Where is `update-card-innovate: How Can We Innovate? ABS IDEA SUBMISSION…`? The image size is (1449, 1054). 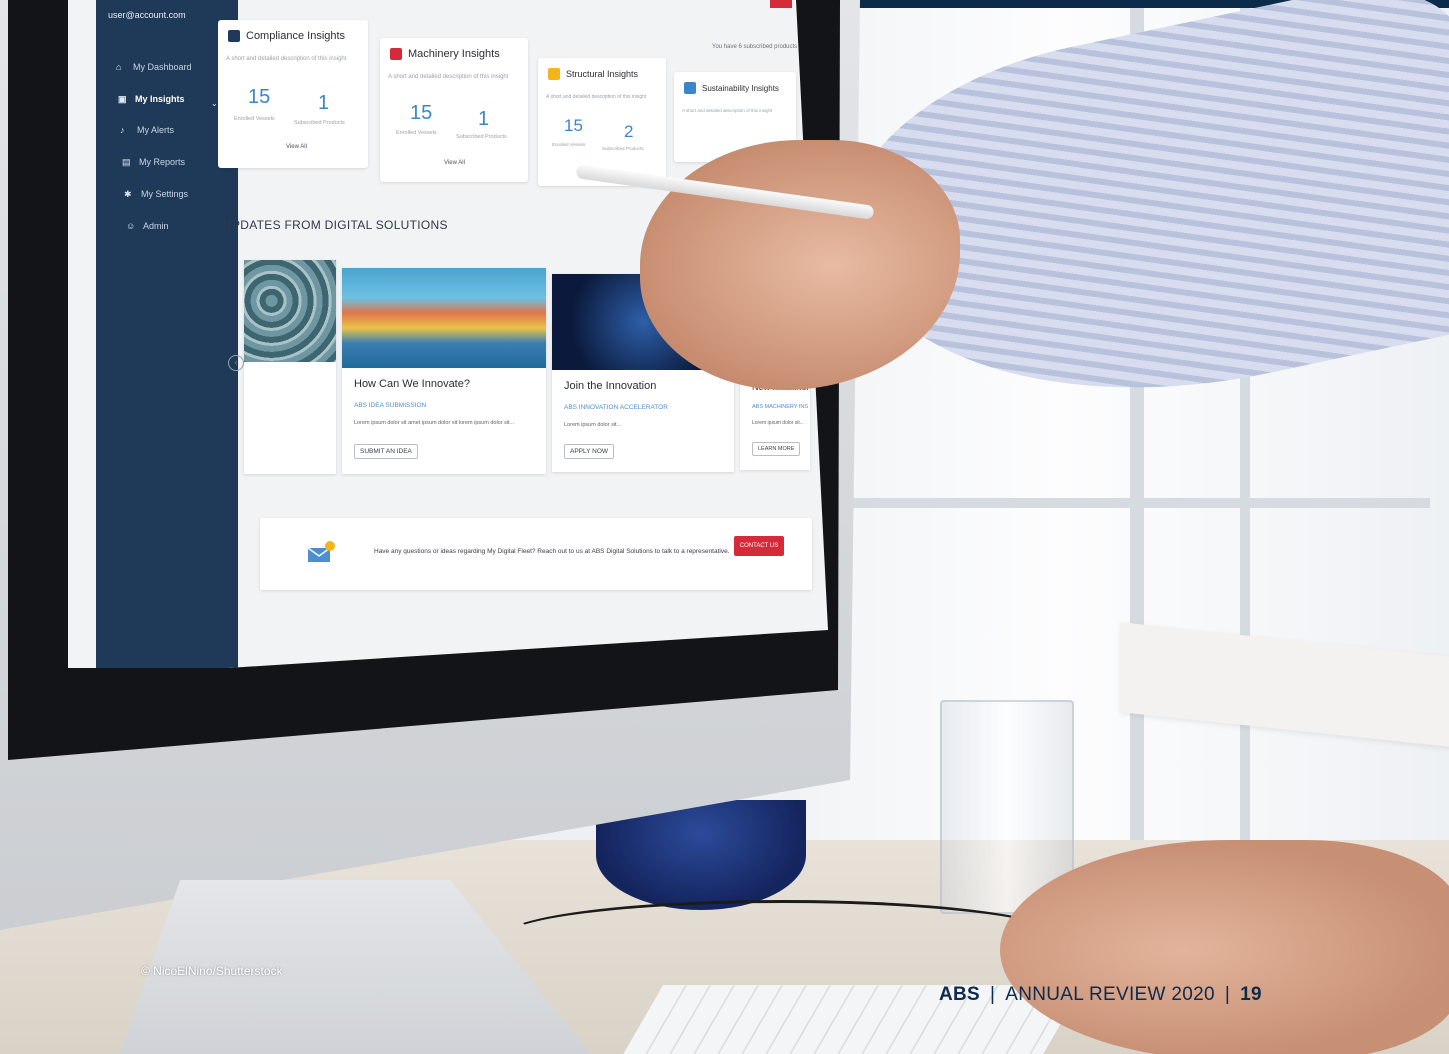
update-card-innovate: How Can We Innovate? ABS IDEA SUBMISSION… is located at coordinates (444, 371).